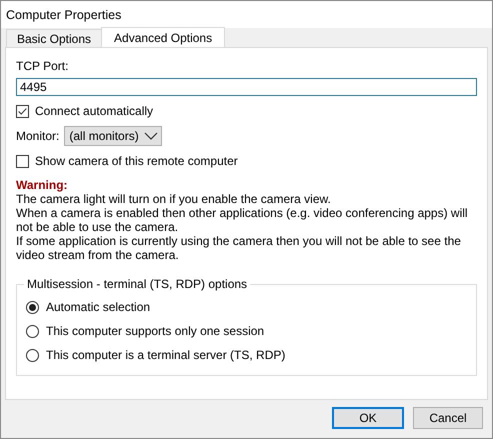 This screenshot has height=439, width=493. Describe the element at coordinates (137, 284) in the screenshot. I see `group-title: Multisession - terminal (TS, RDP) options` at that location.